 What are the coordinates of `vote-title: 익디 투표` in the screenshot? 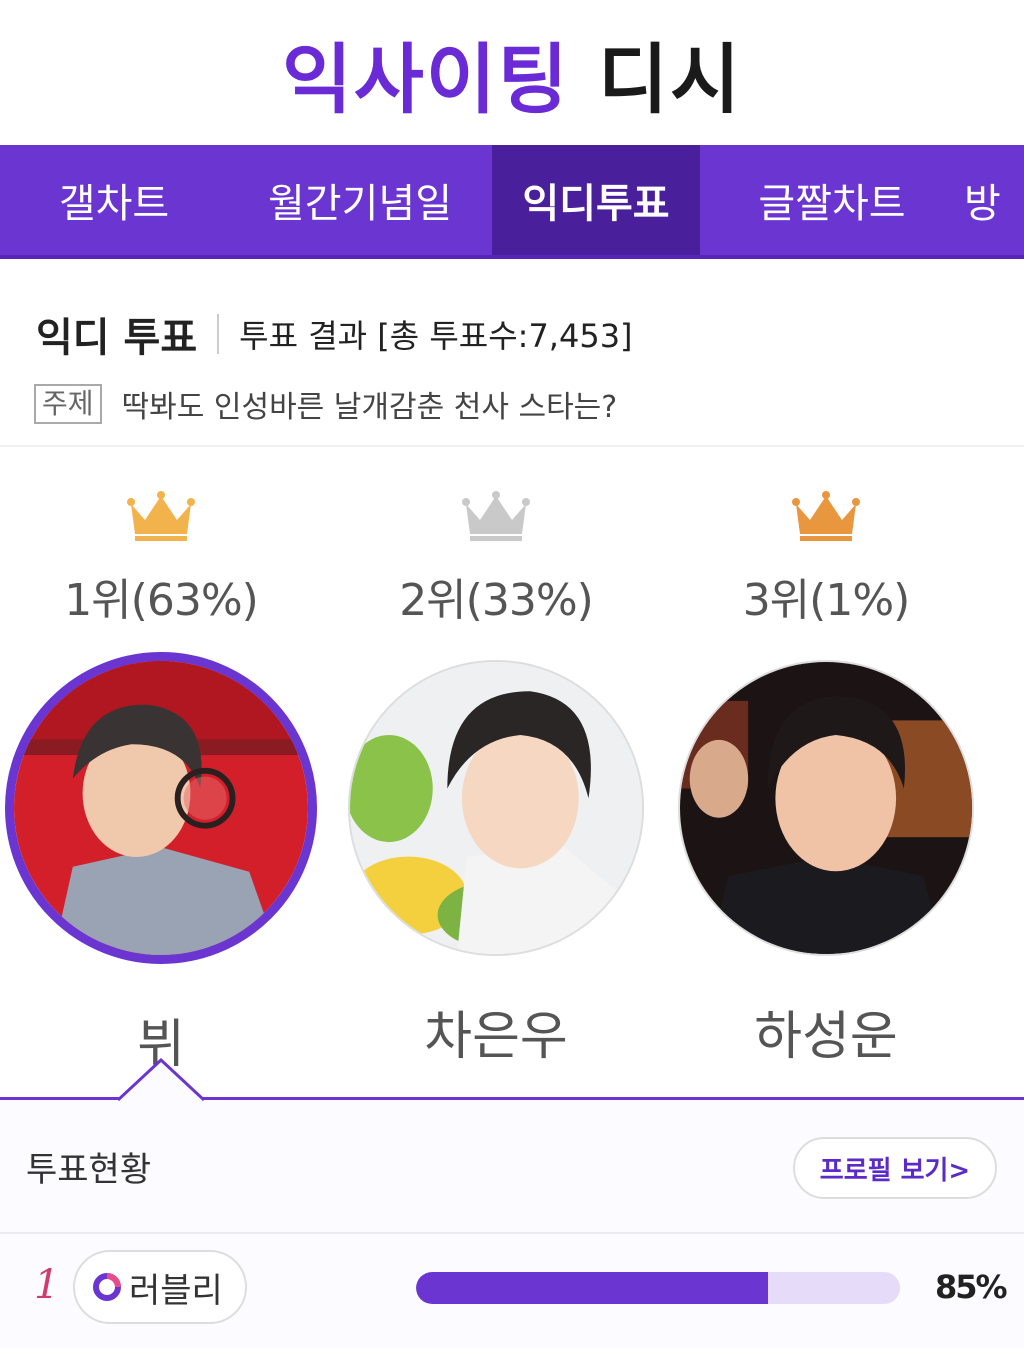 It's located at (117, 338).